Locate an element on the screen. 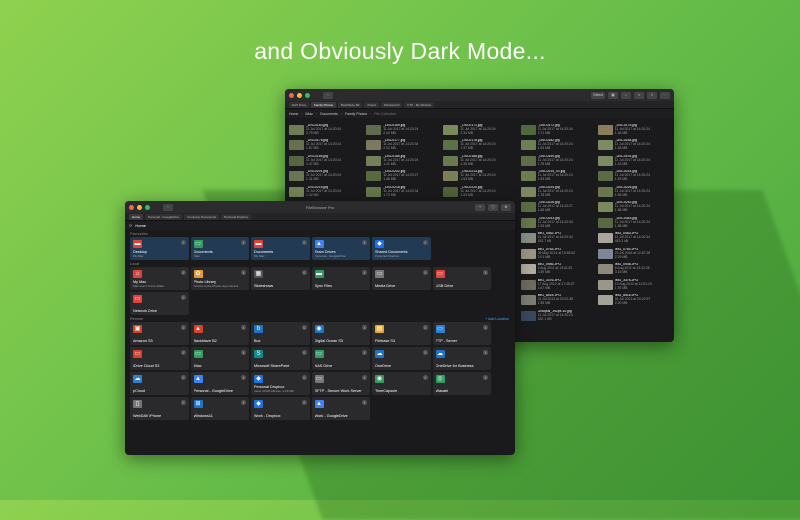 The image size is (800, 520). share-icon: ⇪ is located at coordinates (652, 95).